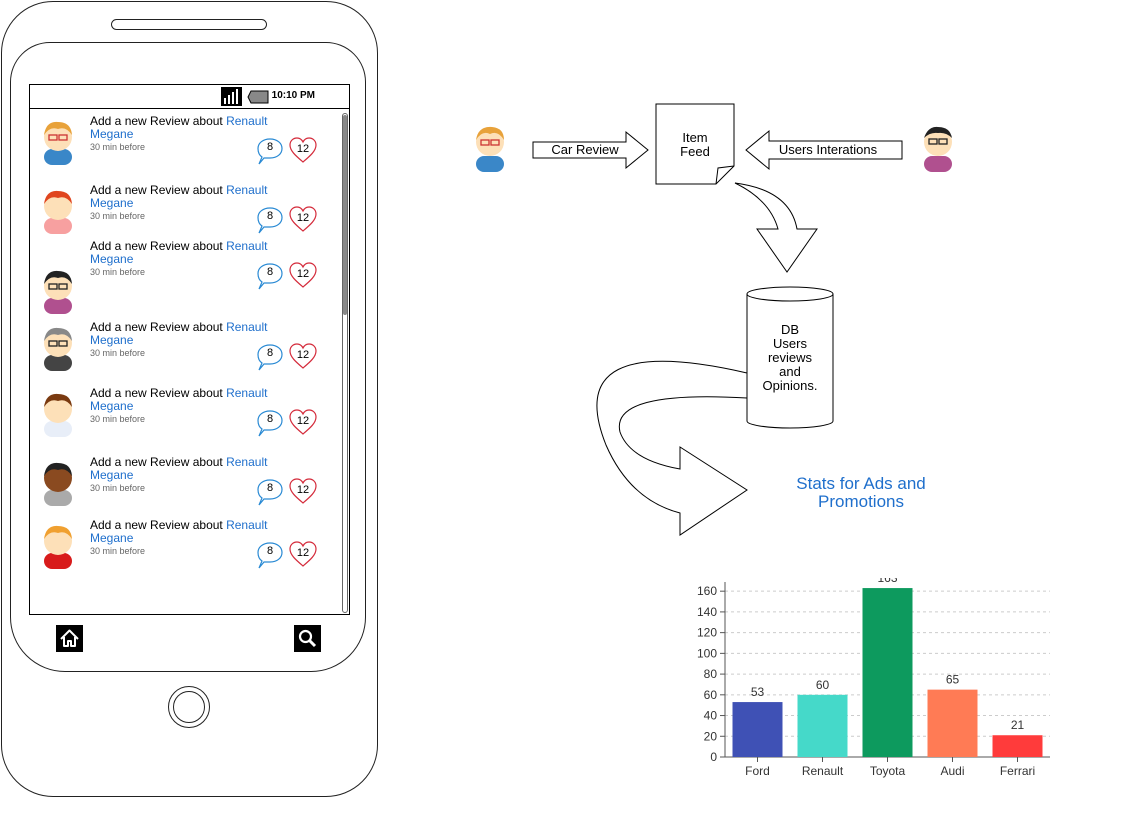  What do you see at coordinates (828, 149) in the screenshot?
I see `users-interactions-label: Users Interations` at bounding box center [828, 149].